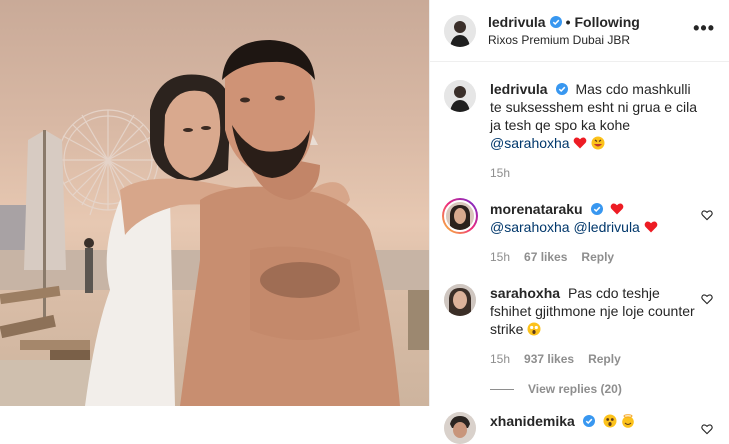 The height and width of the screenshot is (444, 729). I want to click on view-replies-label: View replies (20), so click(575, 389).